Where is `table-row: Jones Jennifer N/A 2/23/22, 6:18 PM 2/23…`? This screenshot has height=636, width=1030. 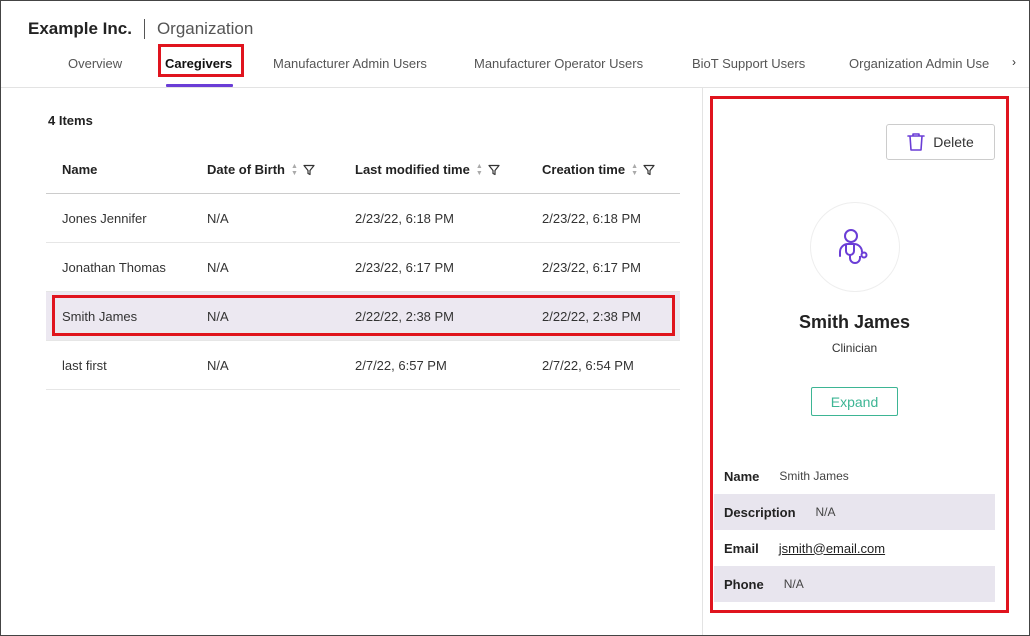
table-row: Jones Jennifer N/A 2/23/22, 6:18 PM 2/23… is located at coordinates (363, 218).